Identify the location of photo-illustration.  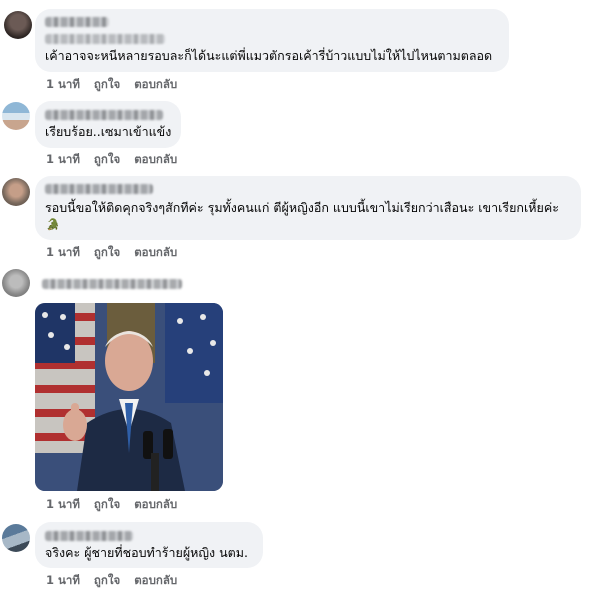
(129, 397).